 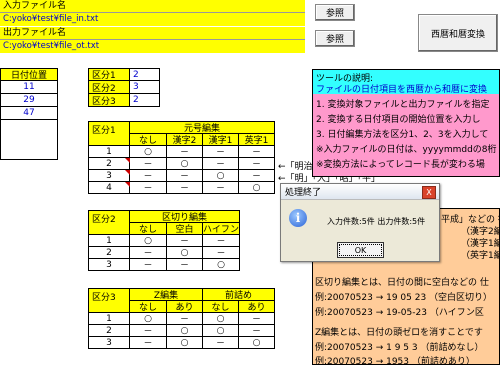 I want to click on table3-row-num: 3, so click(x=109, y=343).